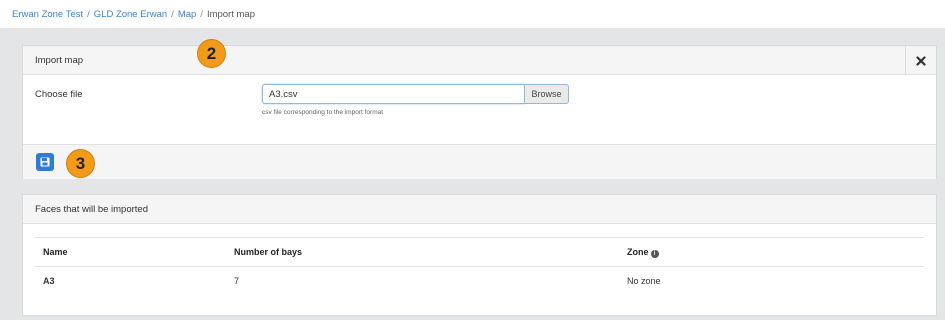 Image resolution: width=945 pixels, height=320 pixels. What do you see at coordinates (237, 281) in the screenshot?
I see `cell-bays: 7` at bounding box center [237, 281].